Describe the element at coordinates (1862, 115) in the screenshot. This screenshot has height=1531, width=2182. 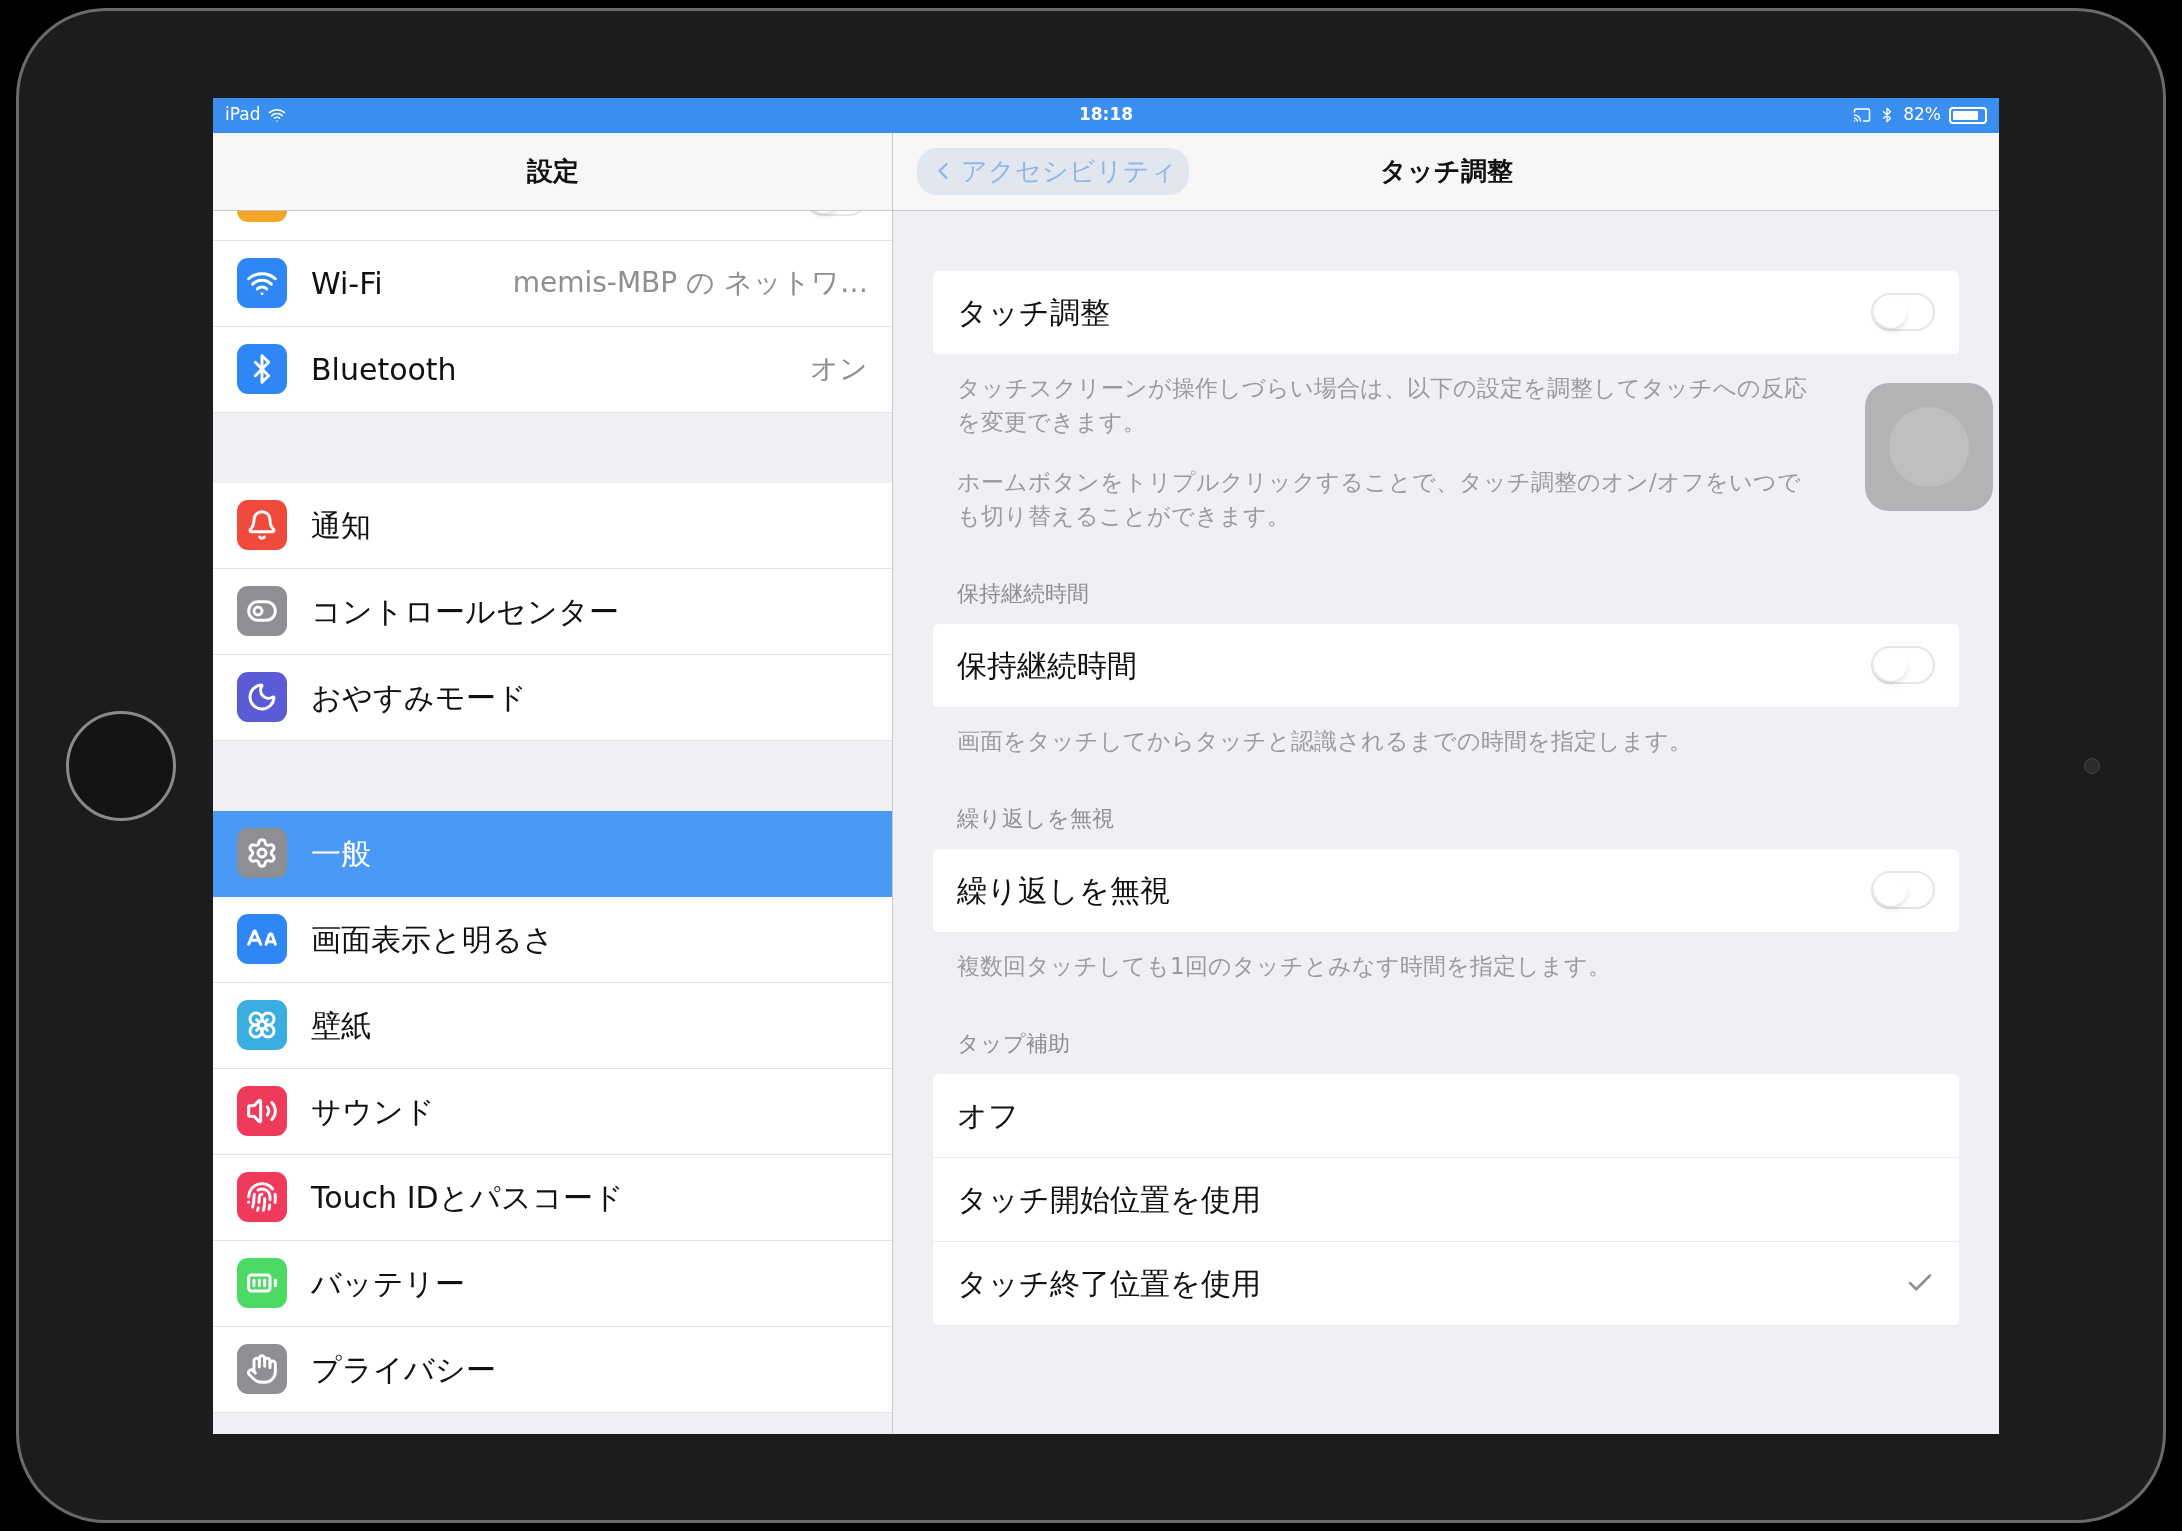
I see `screen-mirroring-icon` at that location.